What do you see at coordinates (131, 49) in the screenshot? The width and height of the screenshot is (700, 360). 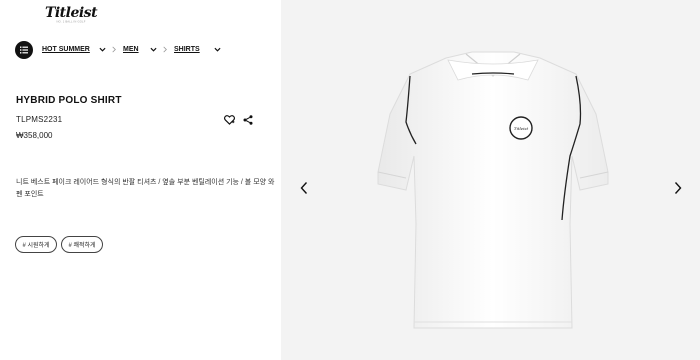 I see `breadcrumb-men: MEN` at bounding box center [131, 49].